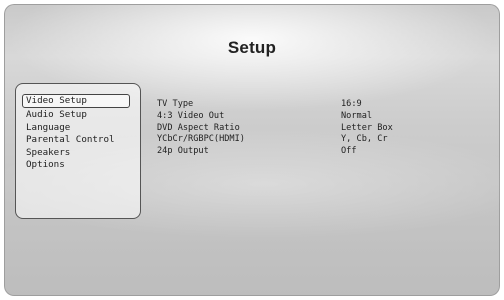  I want to click on menu-item-options: Options, so click(76, 165).